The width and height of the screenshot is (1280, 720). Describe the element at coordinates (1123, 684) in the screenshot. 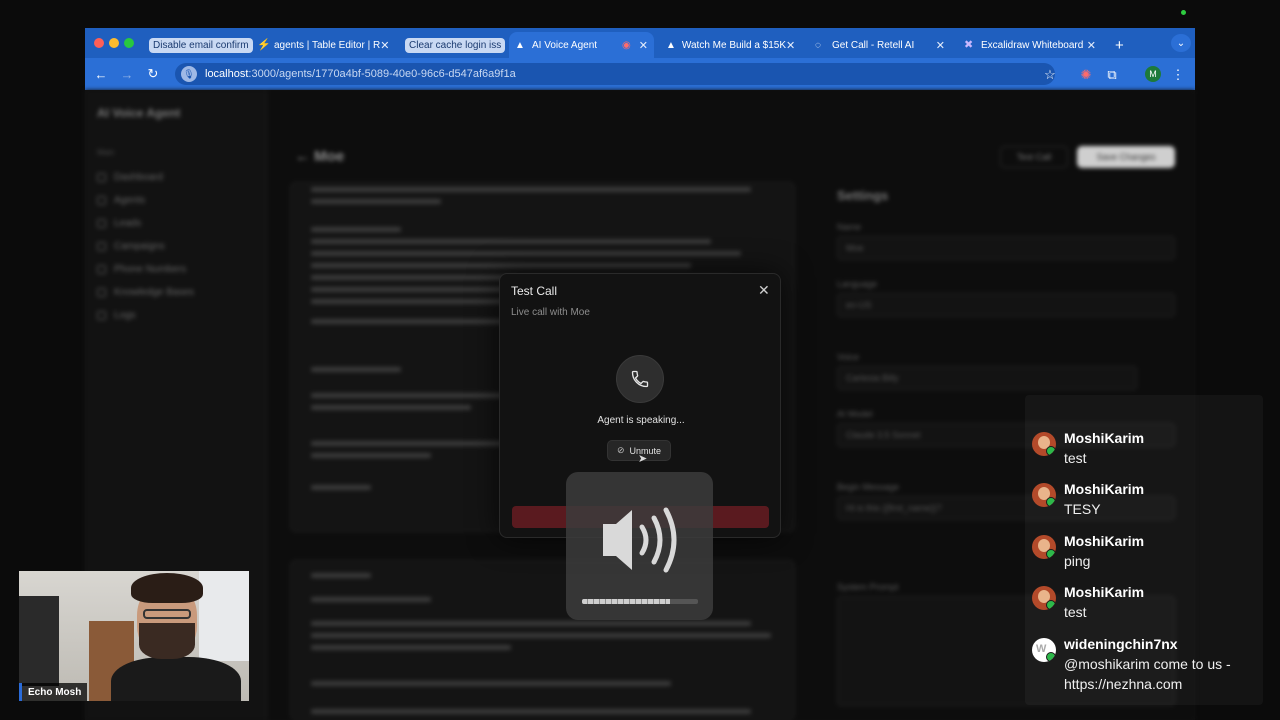

I see `chat-link: https://nezhna.com` at that location.